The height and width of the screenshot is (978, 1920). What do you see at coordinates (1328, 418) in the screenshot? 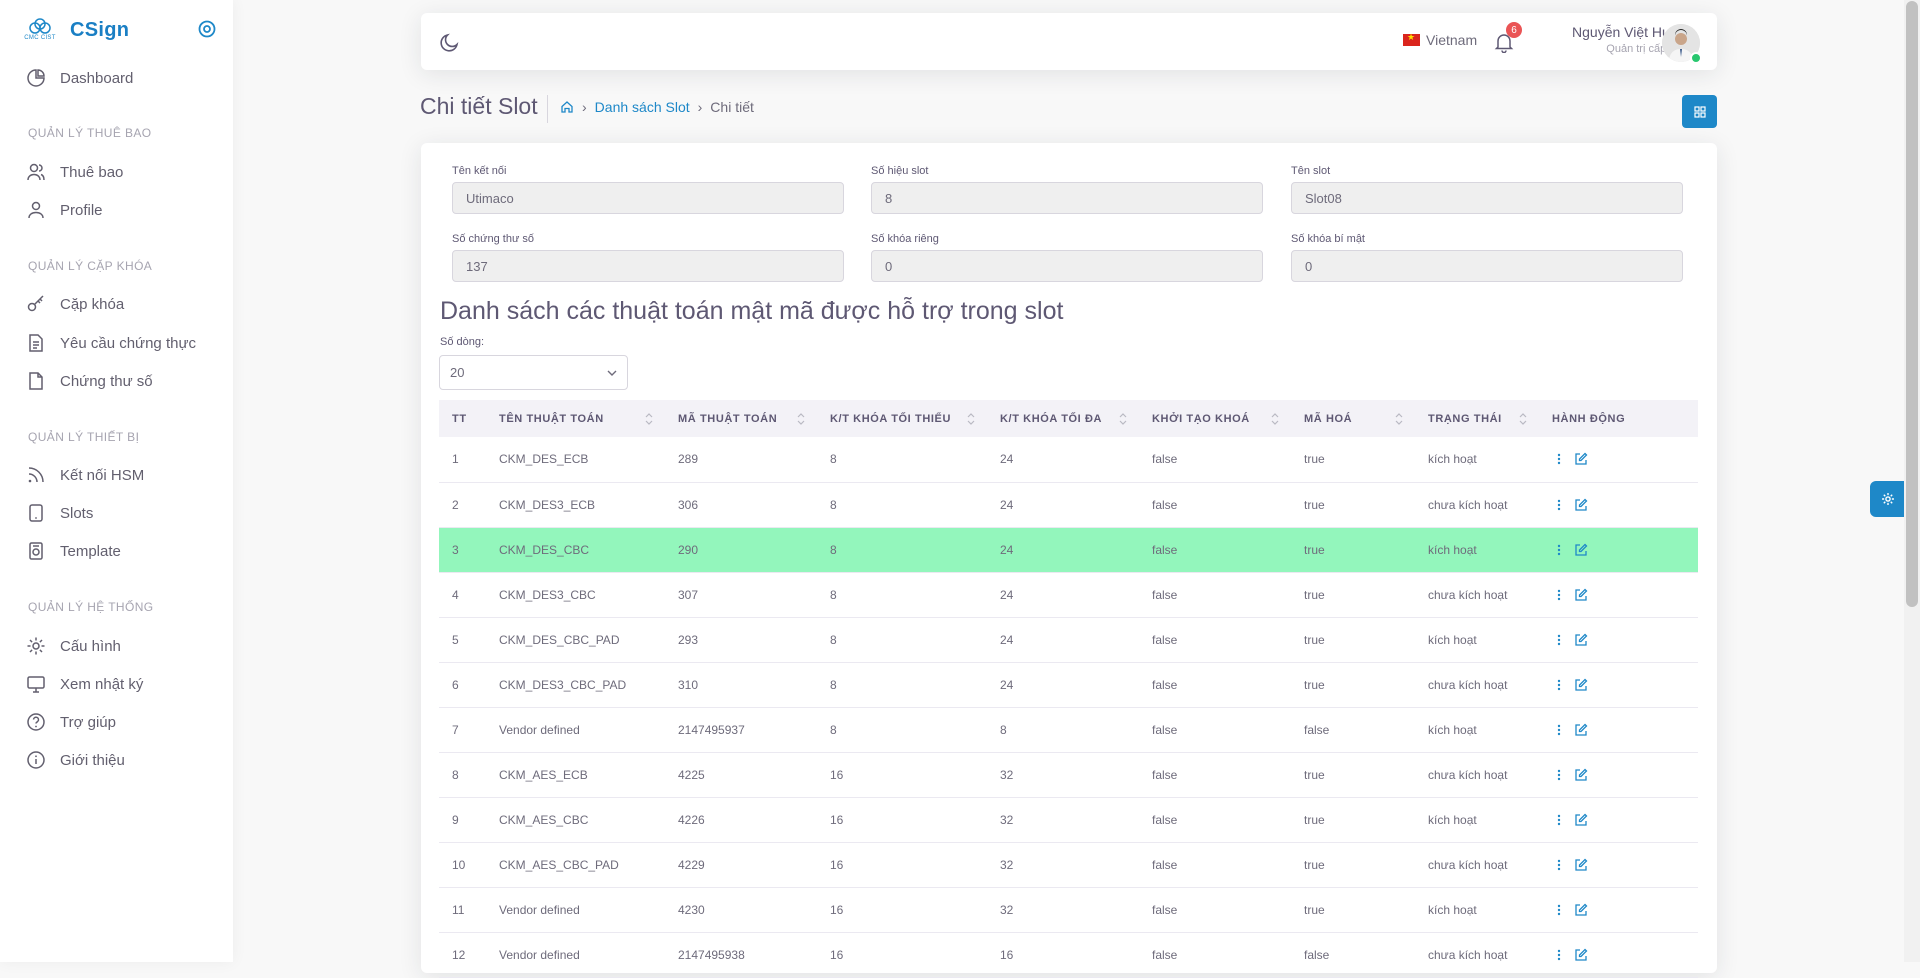
I see `column-header-label: MÃ HOÁ` at bounding box center [1328, 418].